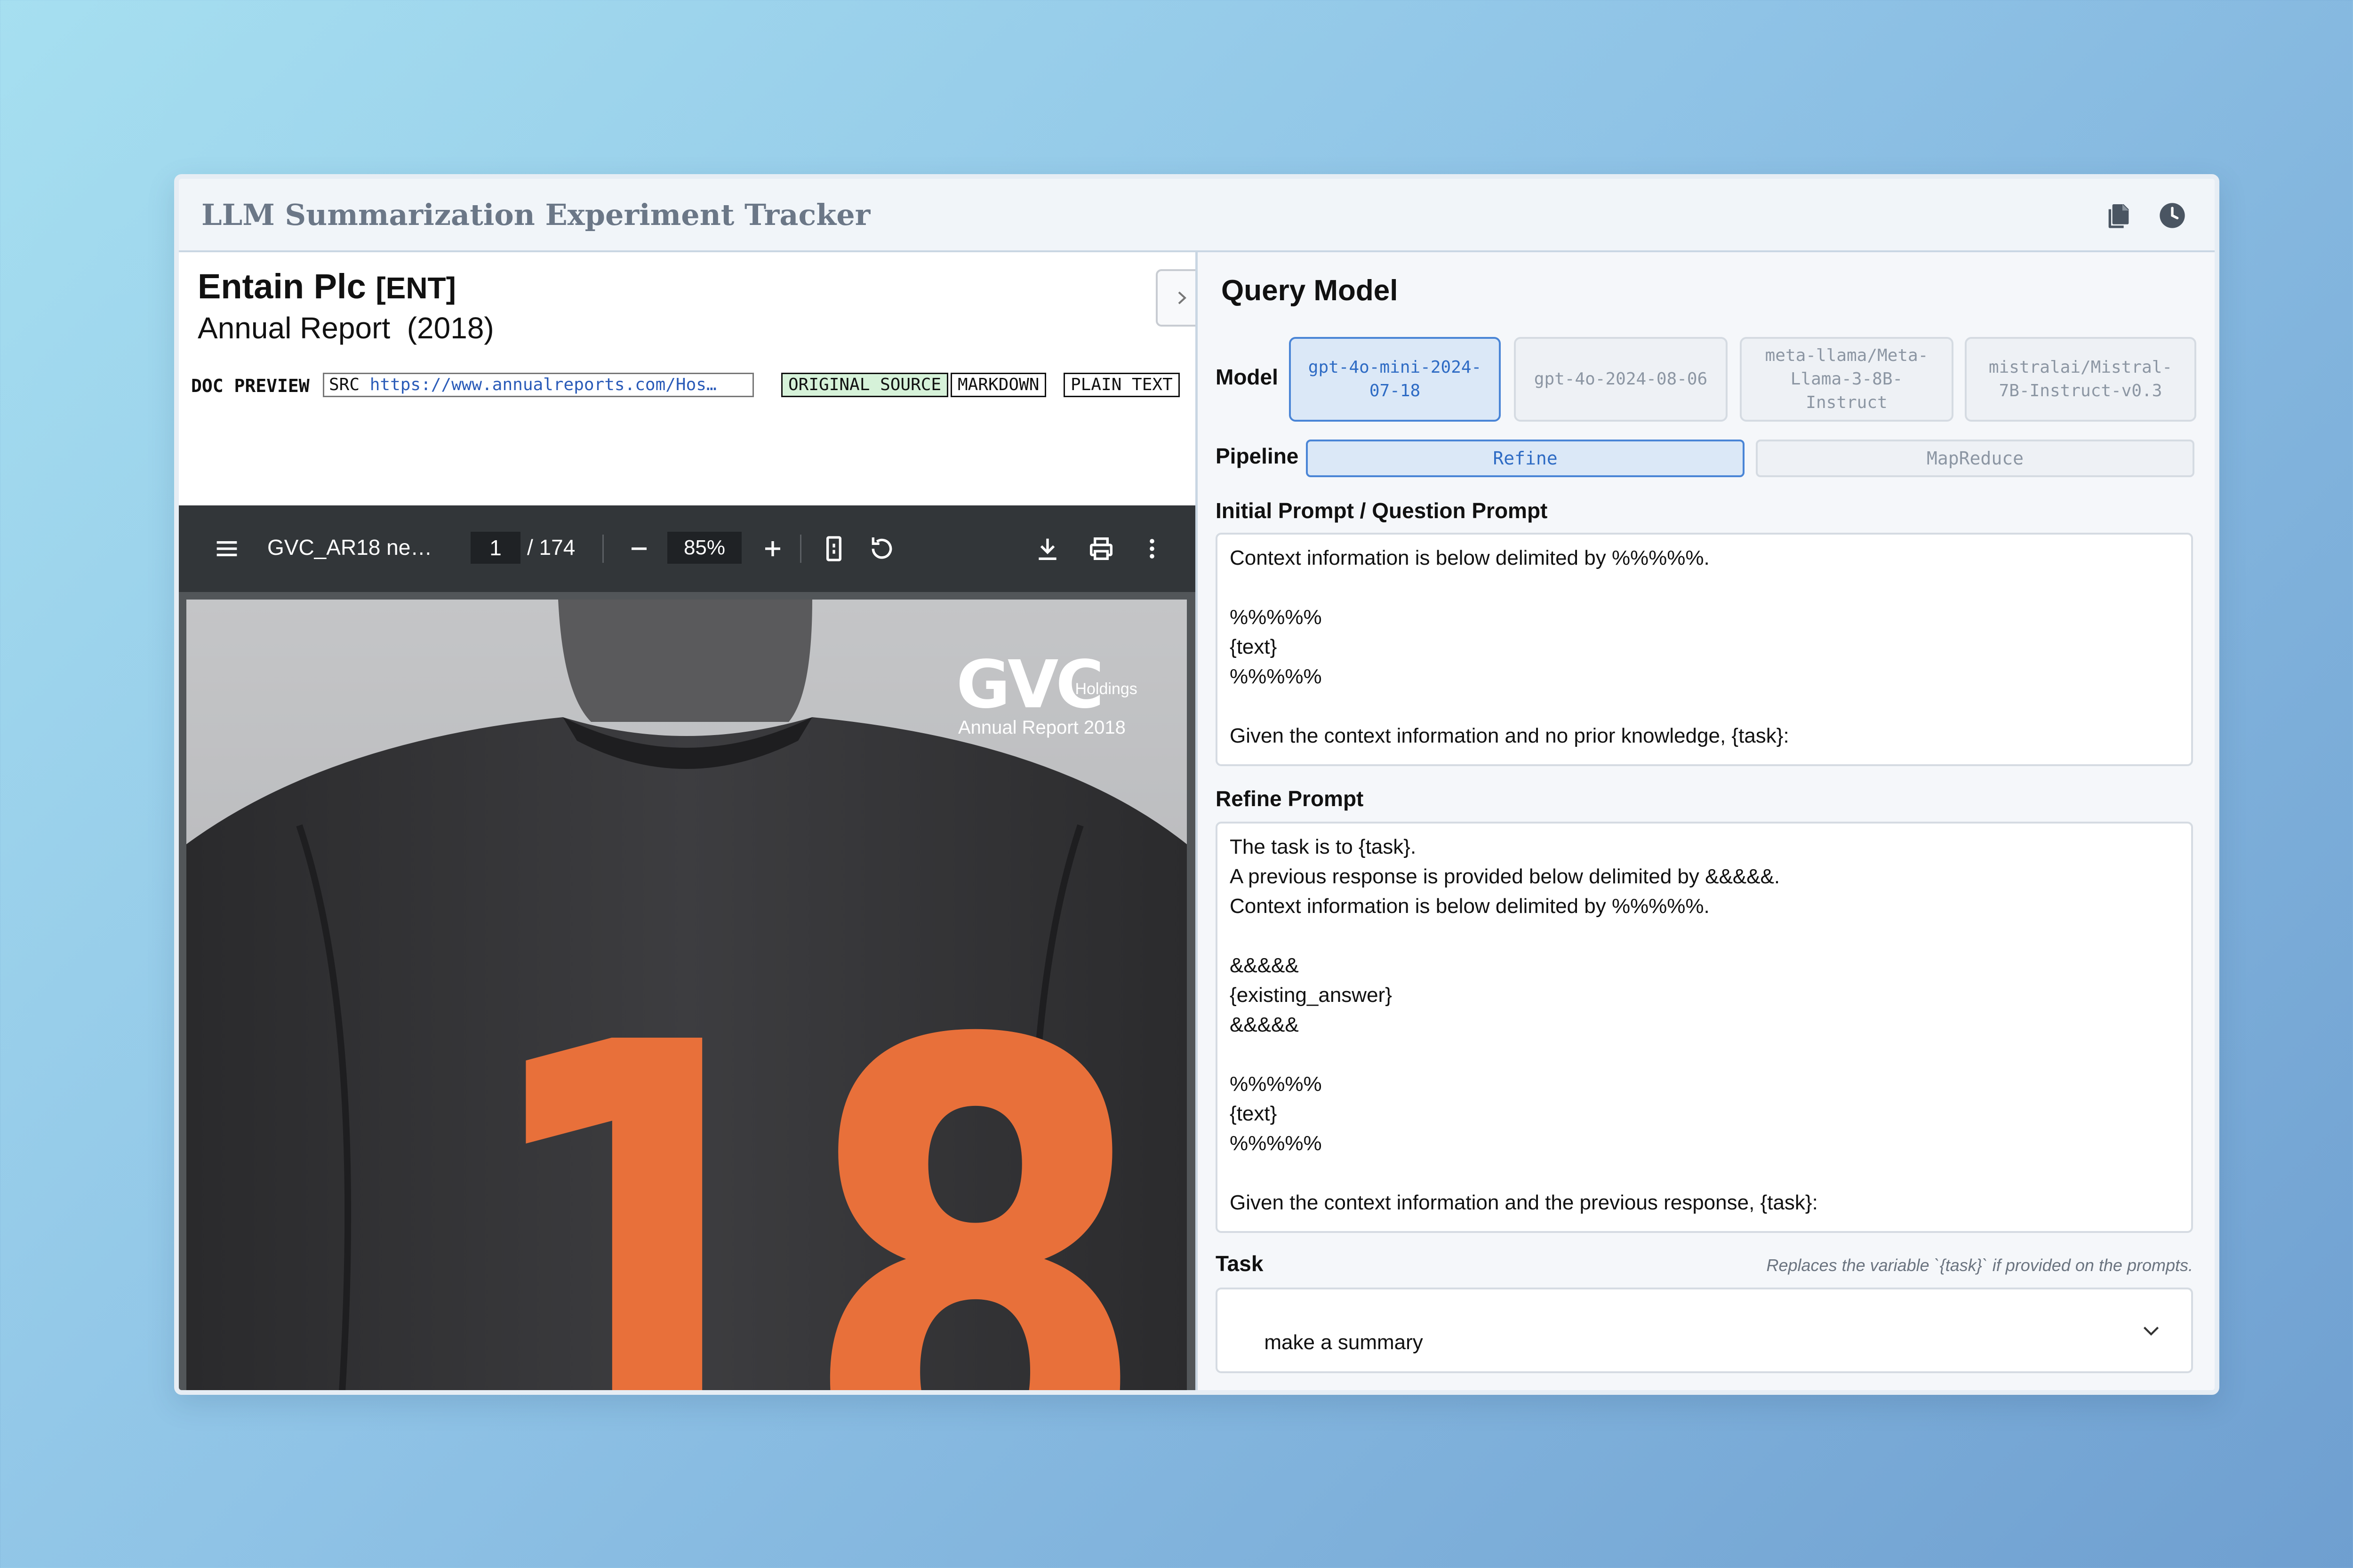 The width and height of the screenshot is (2353, 1568). What do you see at coordinates (1197, 215) in the screenshot?
I see `title-bar: LLM Summarization Experiment Tracker` at bounding box center [1197, 215].